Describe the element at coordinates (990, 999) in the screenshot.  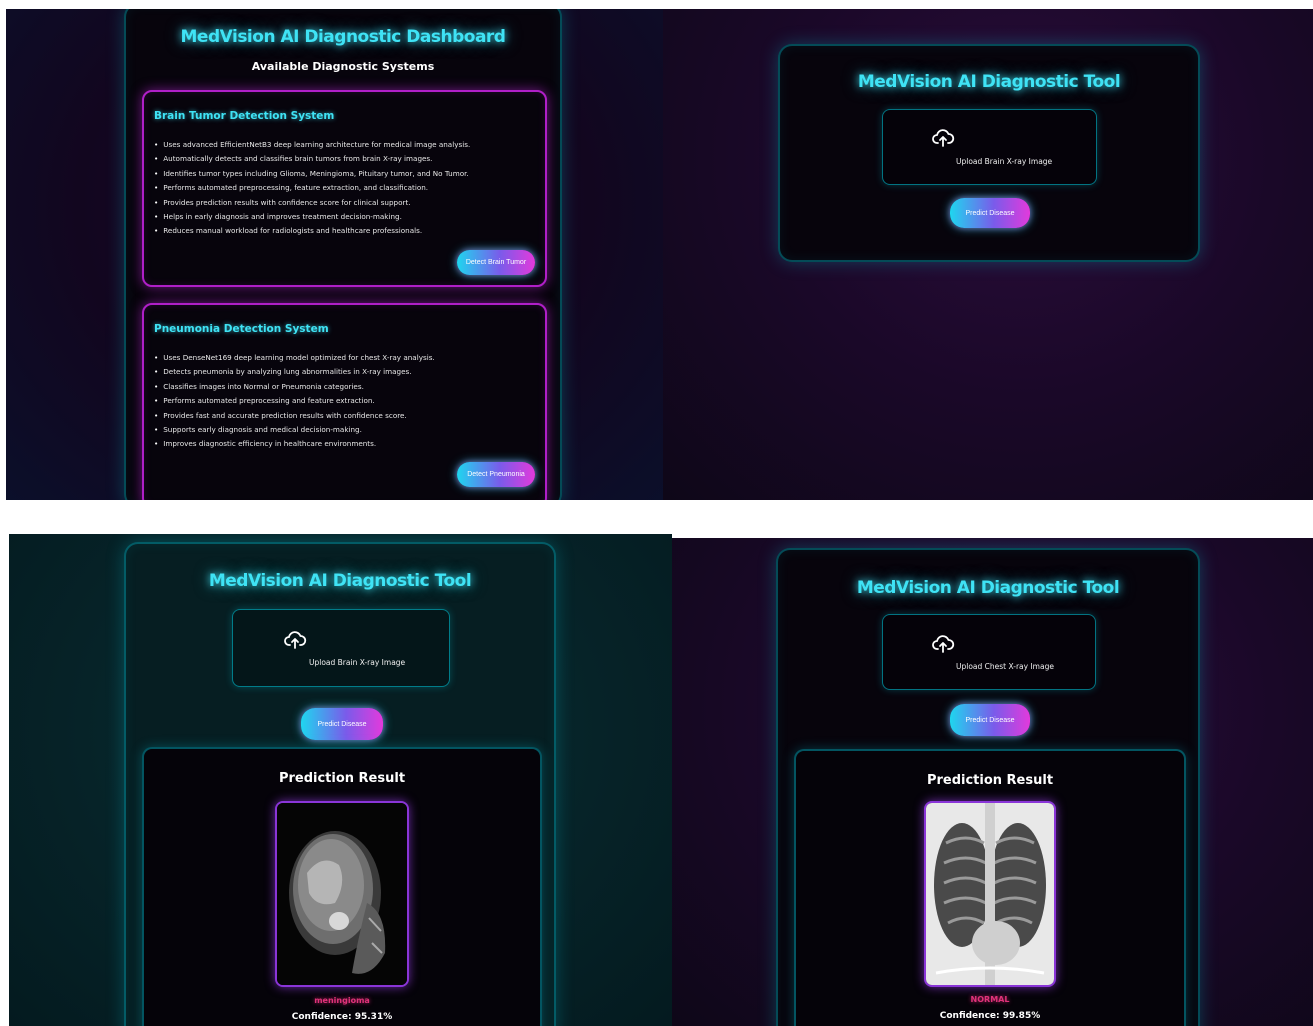
I see `prediction-label: NORMAL` at that location.